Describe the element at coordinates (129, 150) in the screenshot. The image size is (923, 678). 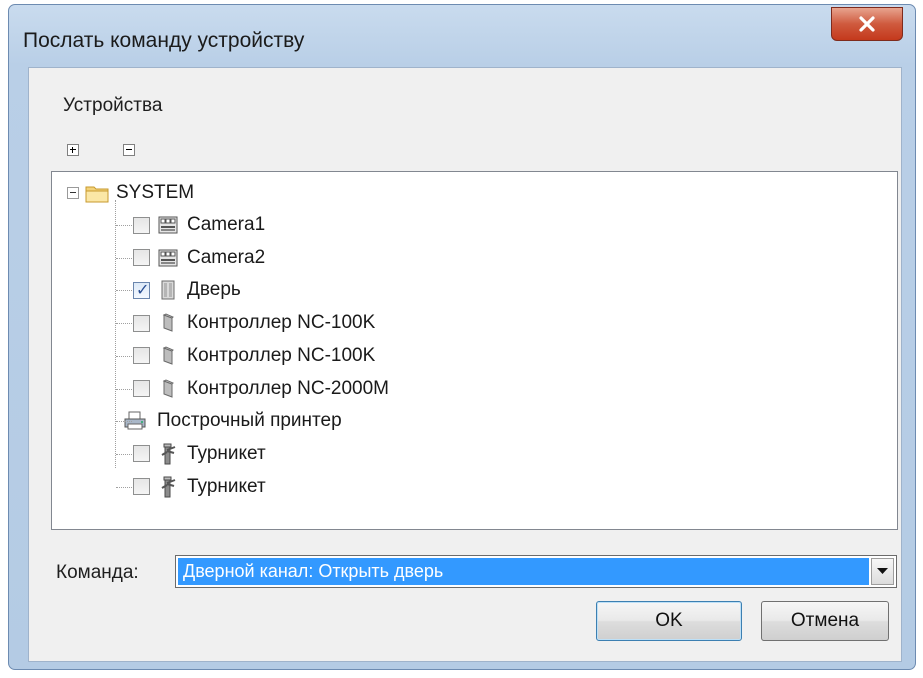
I see `collapse-all-button` at that location.